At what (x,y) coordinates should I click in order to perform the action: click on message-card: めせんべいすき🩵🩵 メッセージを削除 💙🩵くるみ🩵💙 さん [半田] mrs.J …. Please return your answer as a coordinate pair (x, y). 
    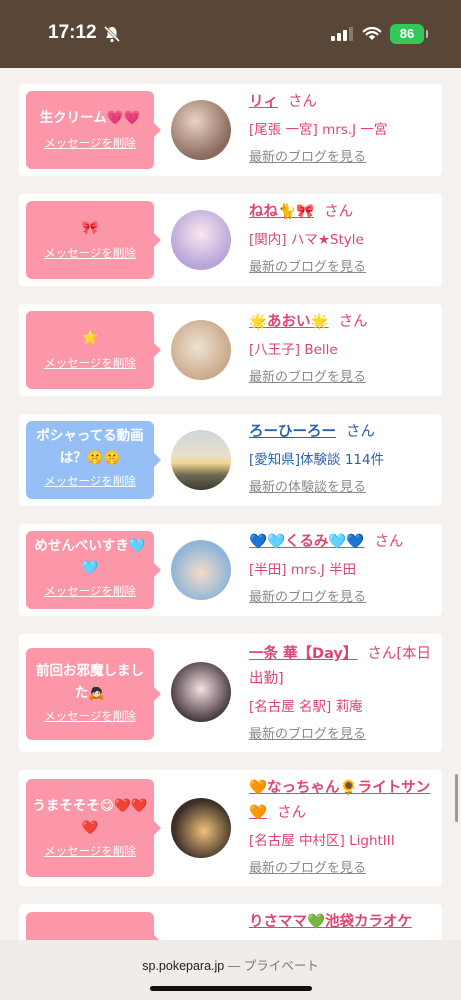
    Looking at the image, I should click on (230, 570).